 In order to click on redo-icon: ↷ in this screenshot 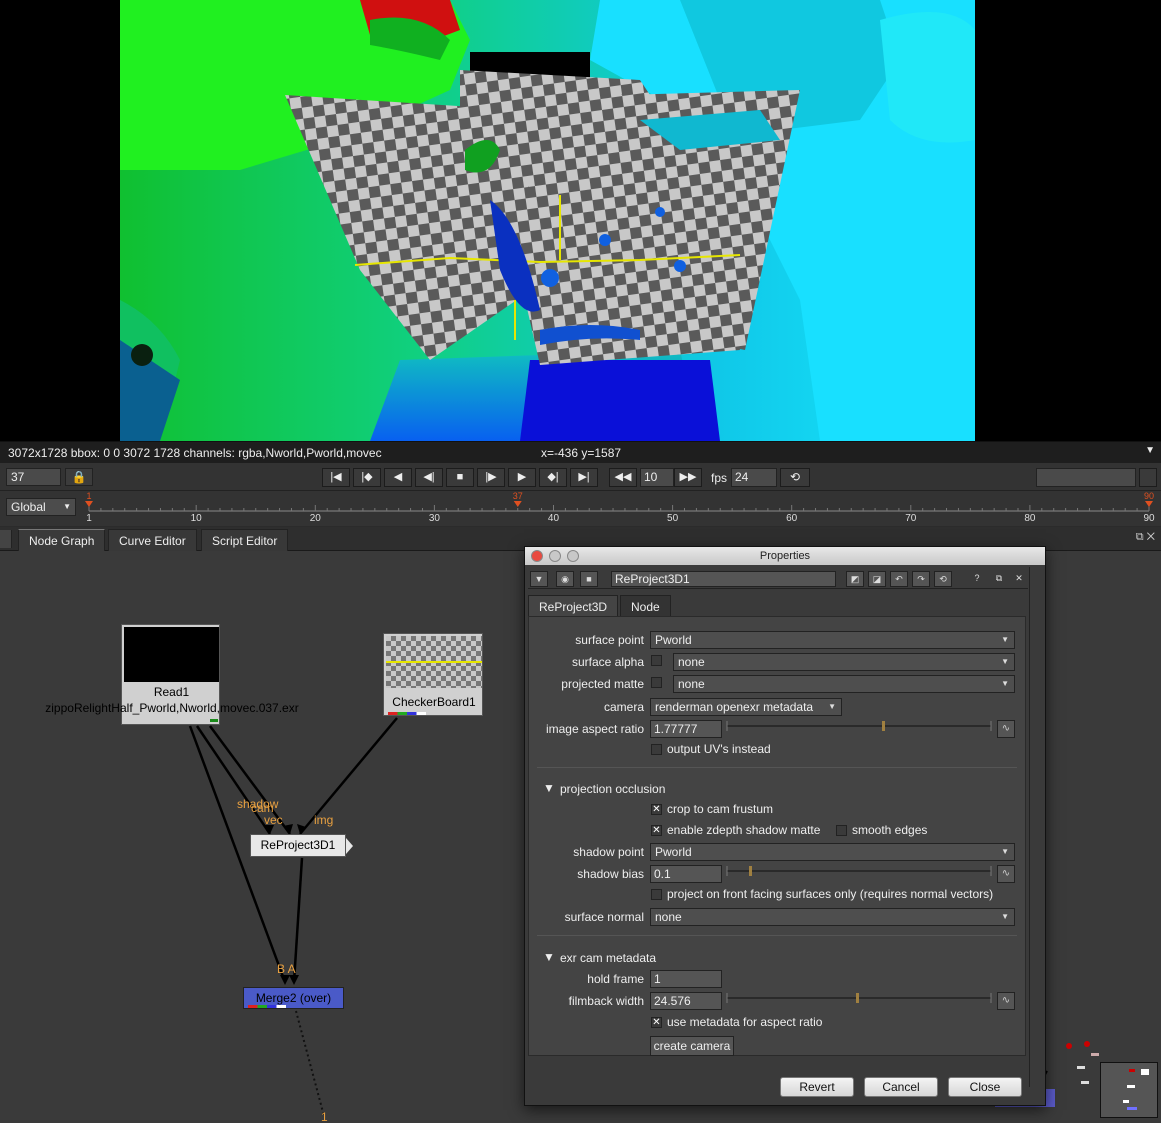, I will do `click(921, 579)`.